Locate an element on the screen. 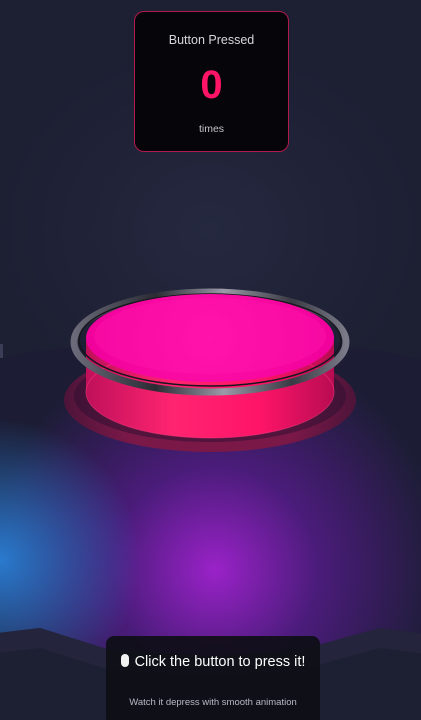 The image size is (421, 720). press-counter-panel: Button Pressed 0 times is located at coordinates (211, 81).